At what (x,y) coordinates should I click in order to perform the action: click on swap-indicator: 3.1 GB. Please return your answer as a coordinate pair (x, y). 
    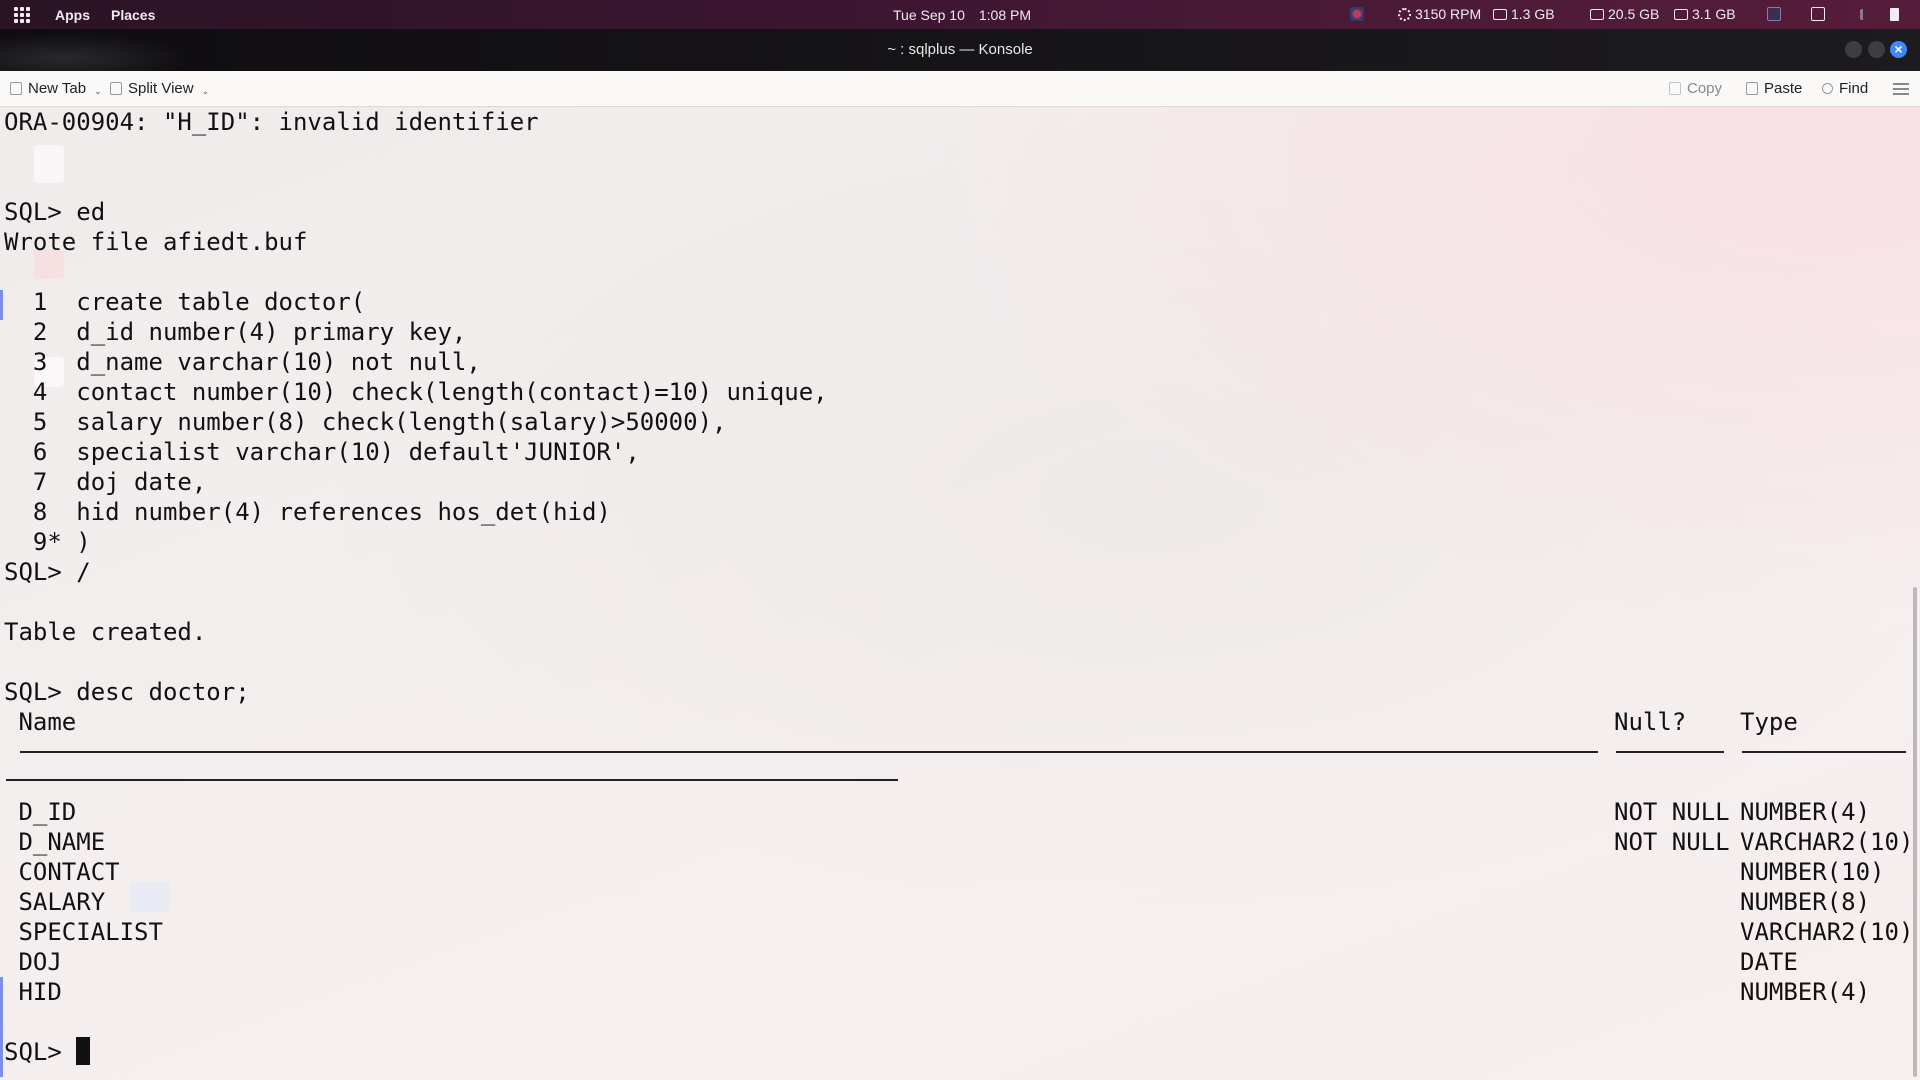
    Looking at the image, I should click on (1705, 14).